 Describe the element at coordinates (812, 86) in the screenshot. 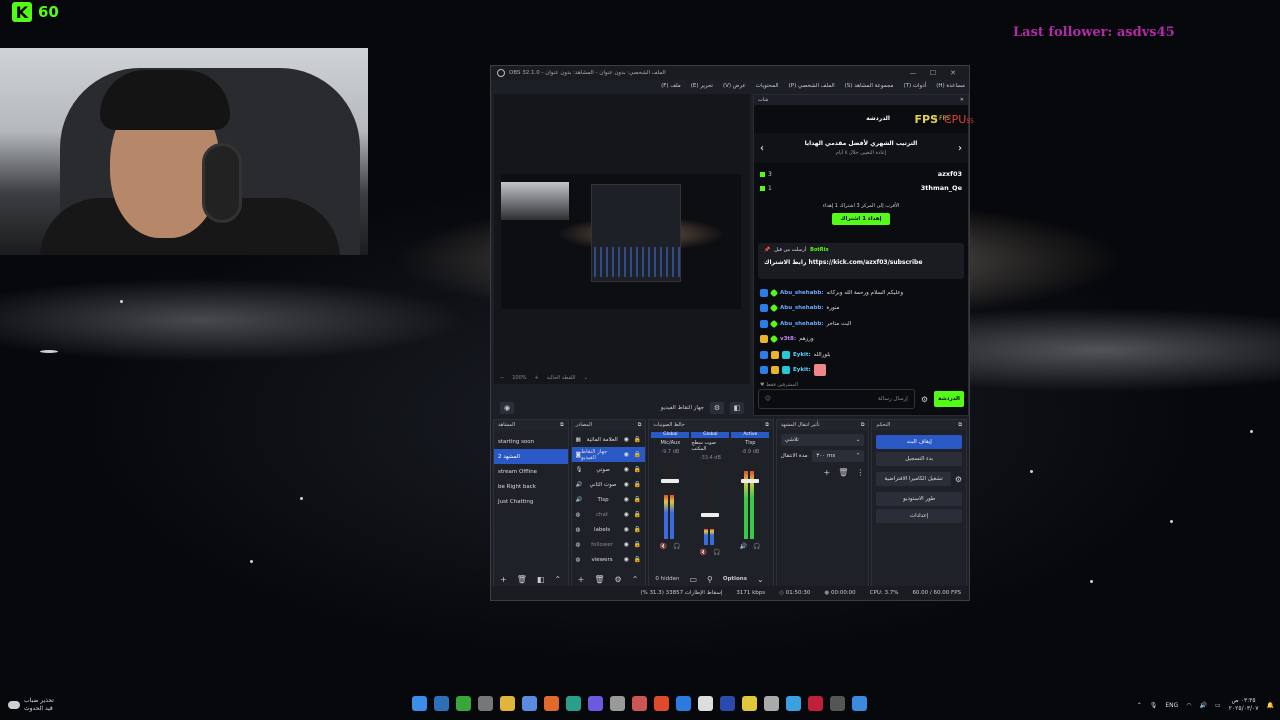

I see `menu-profile: الملف الشخصي (P)` at that location.